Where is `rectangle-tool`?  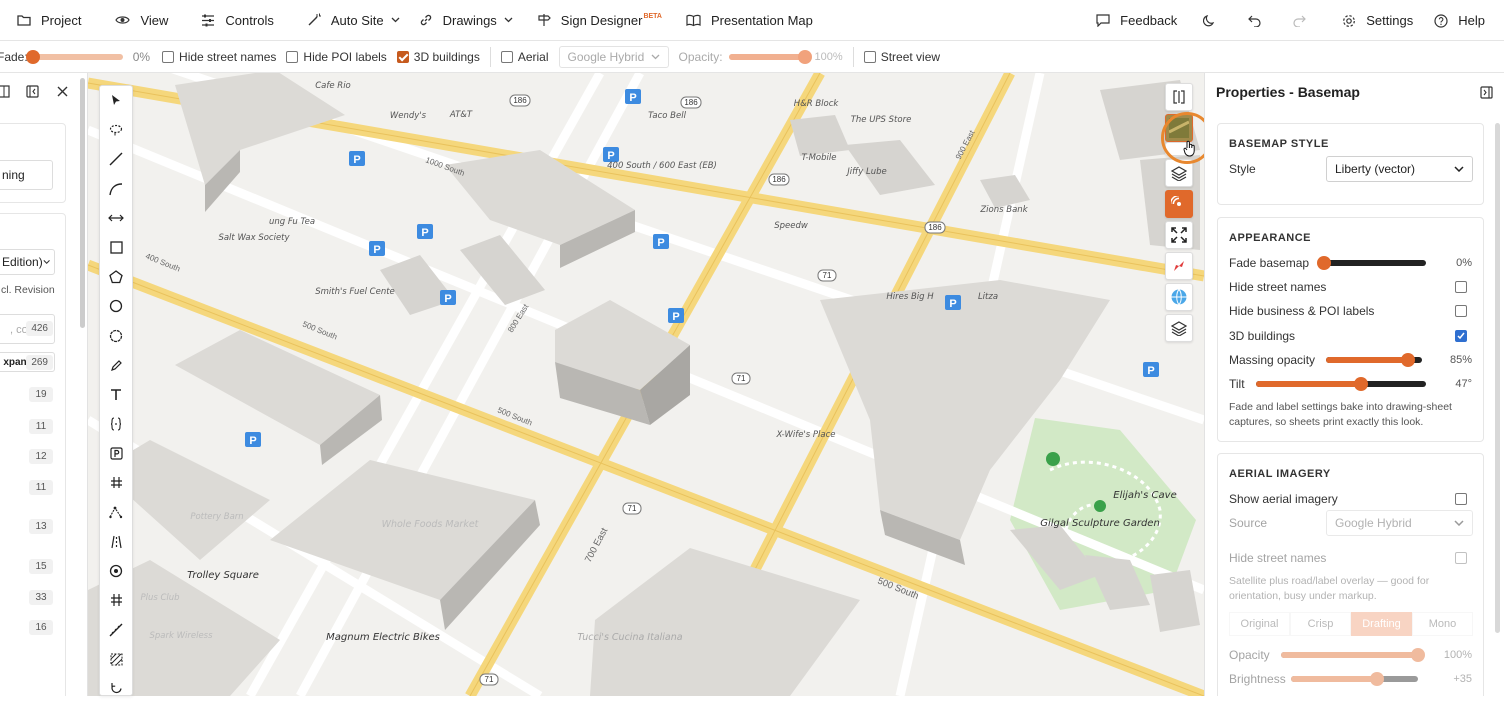
rectangle-tool is located at coordinates (116, 247).